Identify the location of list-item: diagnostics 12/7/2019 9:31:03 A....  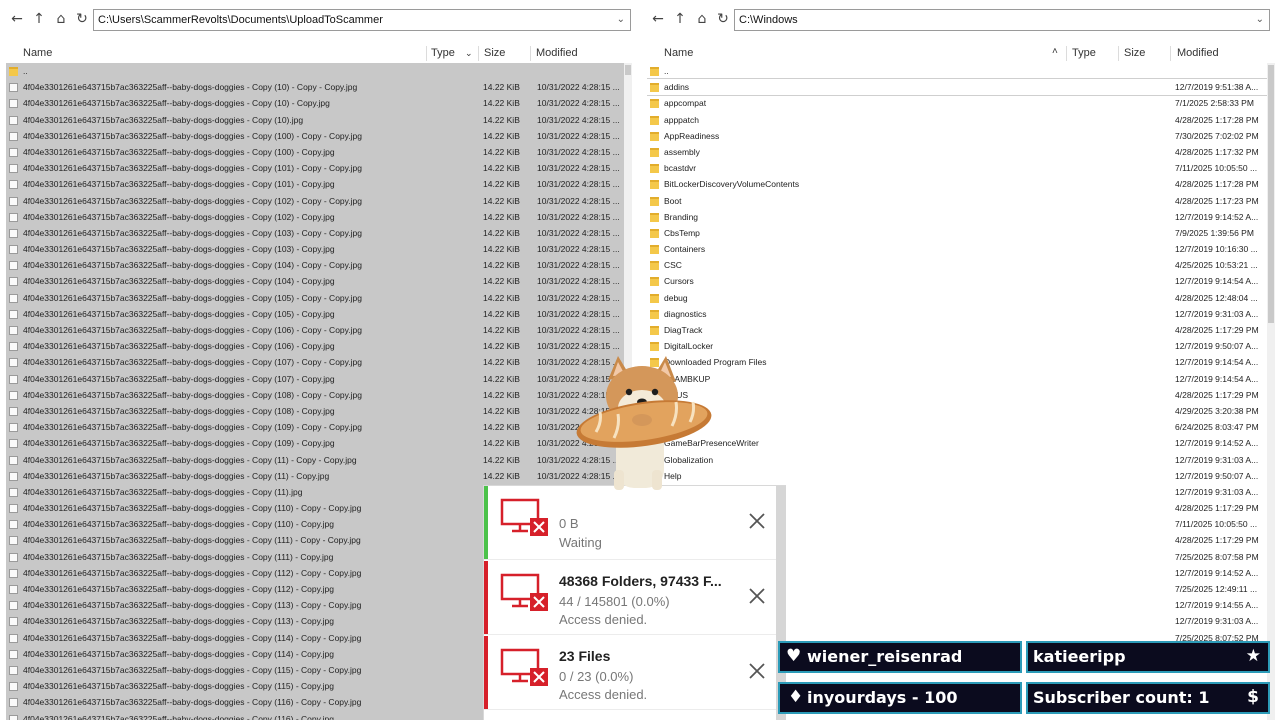
(957, 314).